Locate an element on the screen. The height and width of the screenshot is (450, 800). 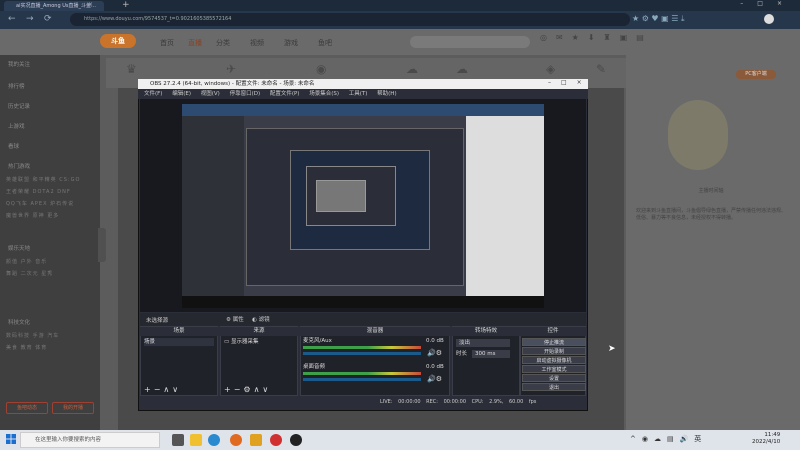
grid-item: 手游 is located at coordinates (39, 336).